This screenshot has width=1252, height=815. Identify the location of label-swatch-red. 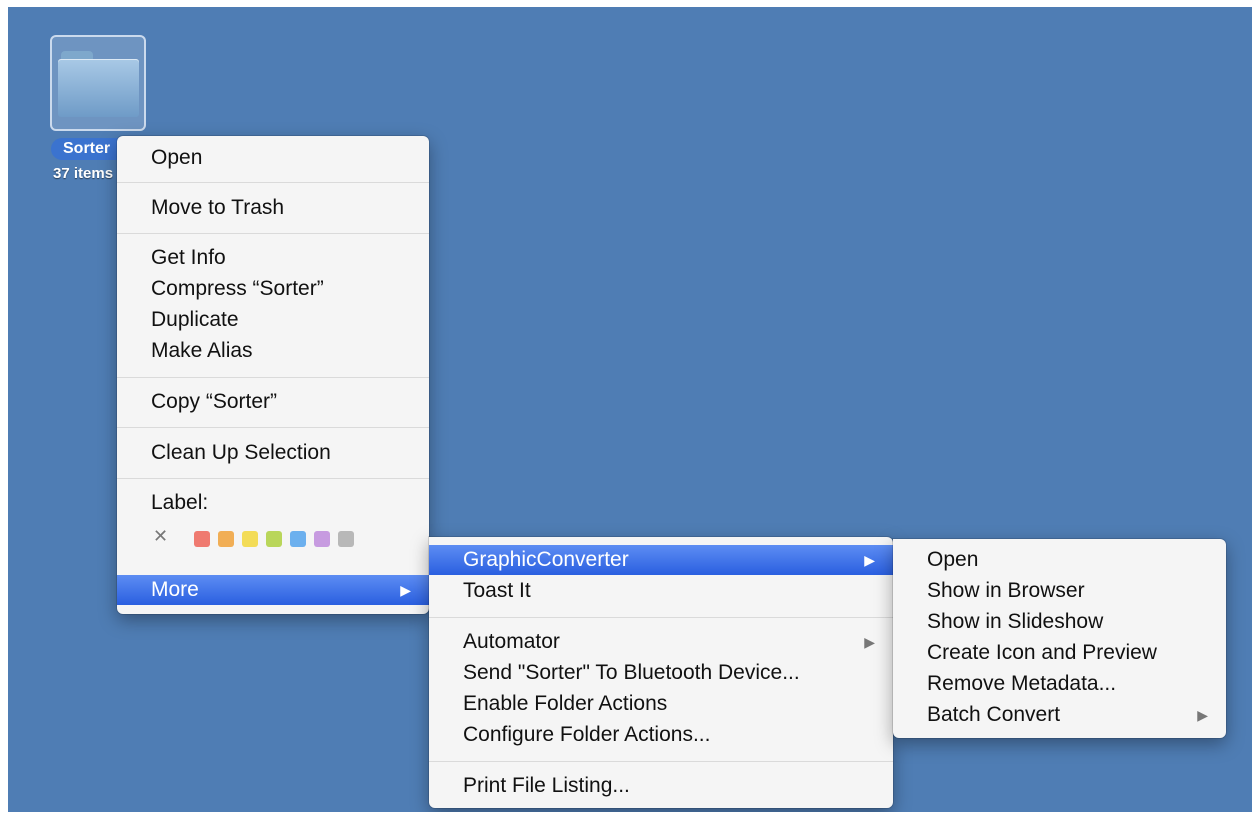
(202, 539).